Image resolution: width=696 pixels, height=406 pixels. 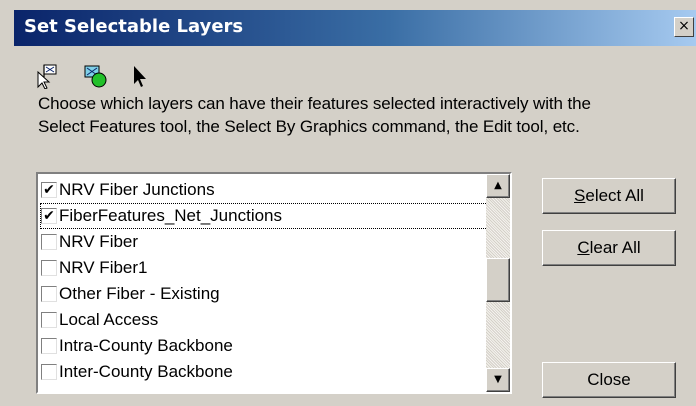 I want to click on list-item: ✔ NRV Fiber Junctions, so click(x=263, y=190).